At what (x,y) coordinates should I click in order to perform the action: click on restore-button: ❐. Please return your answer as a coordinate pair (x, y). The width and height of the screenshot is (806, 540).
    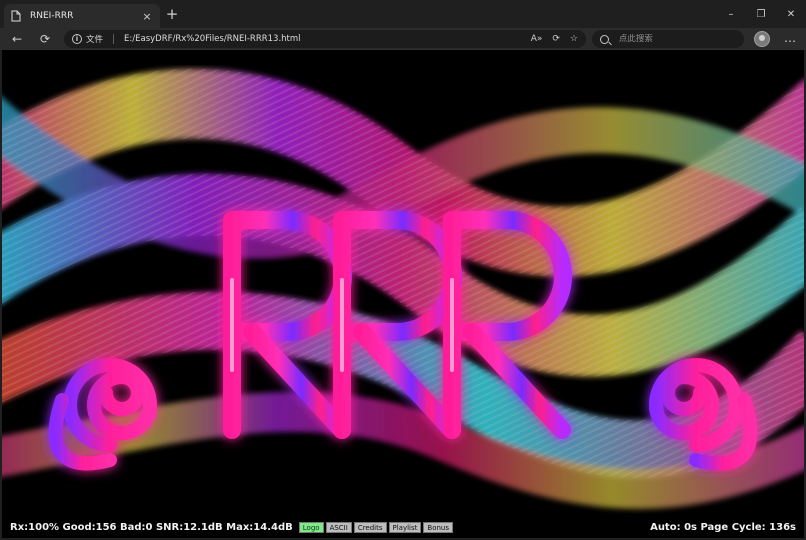
    Looking at the image, I should click on (761, 14).